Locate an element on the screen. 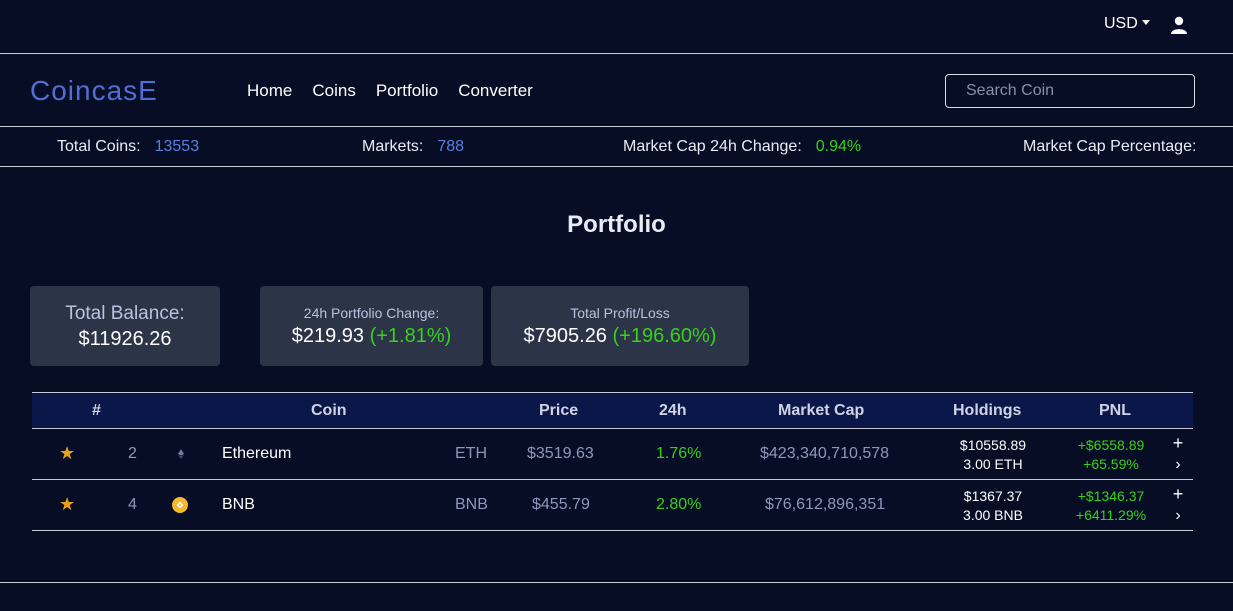 This screenshot has width=1233, height=611. stat-value: 788 is located at coordinates (451, 146).